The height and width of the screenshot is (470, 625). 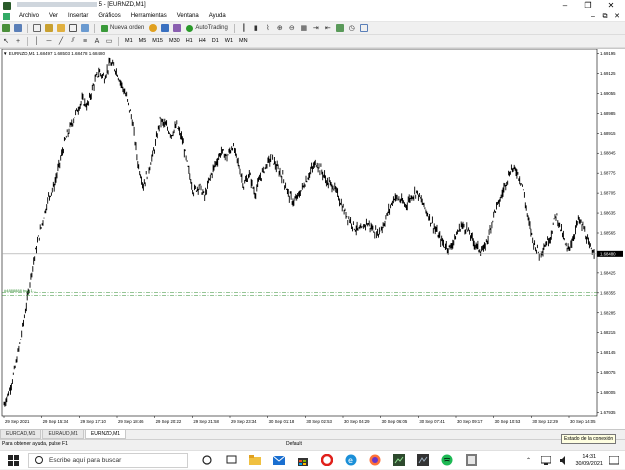 What do you see at coordinates (109, 16) in the screenshot?
I see `menu-graficos: Gráficos` at bounding box center [109, 16].